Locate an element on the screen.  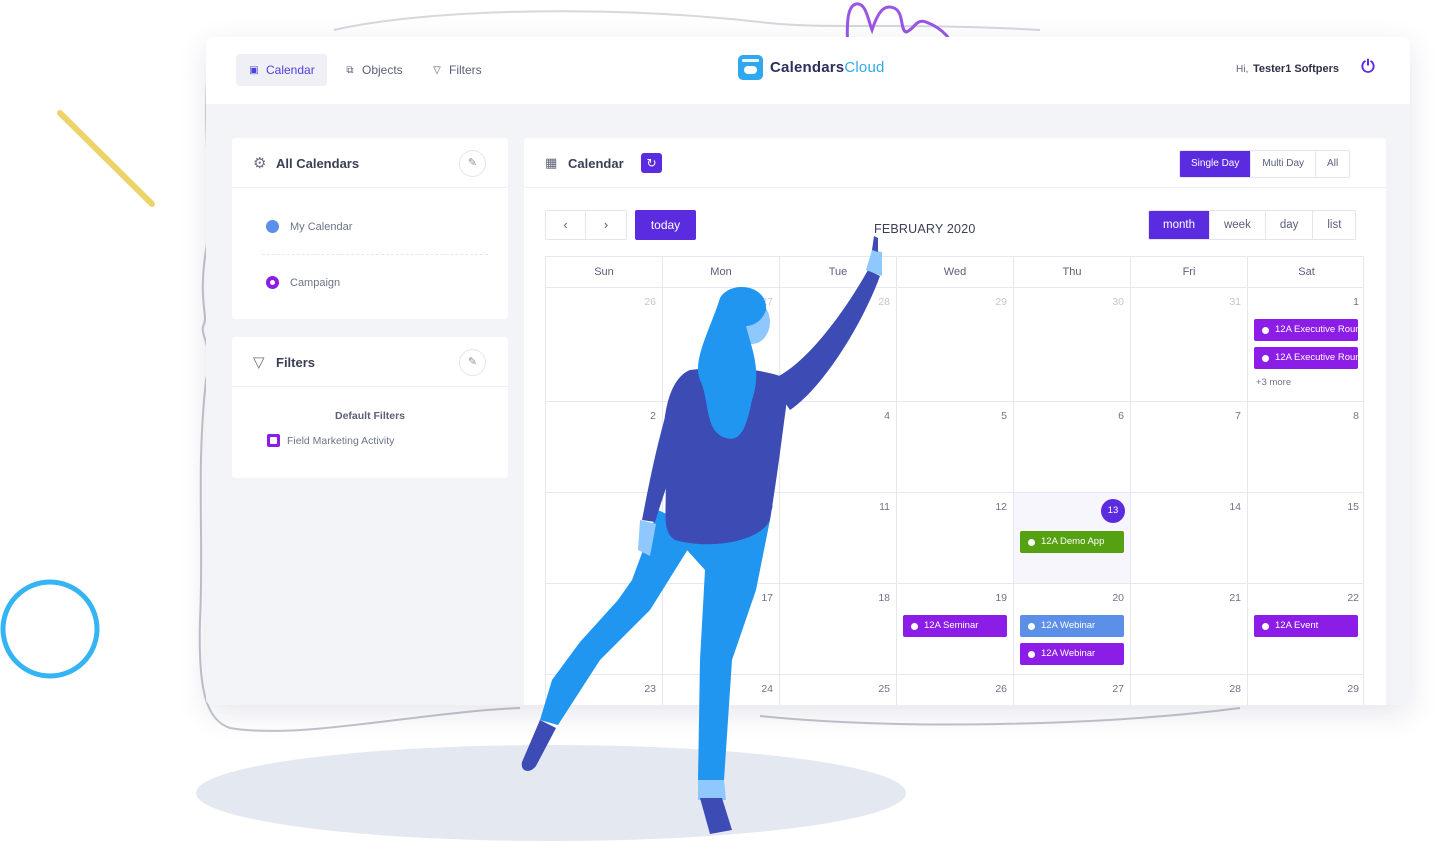
day-cell: 9 is located at coordinates (604, 538).